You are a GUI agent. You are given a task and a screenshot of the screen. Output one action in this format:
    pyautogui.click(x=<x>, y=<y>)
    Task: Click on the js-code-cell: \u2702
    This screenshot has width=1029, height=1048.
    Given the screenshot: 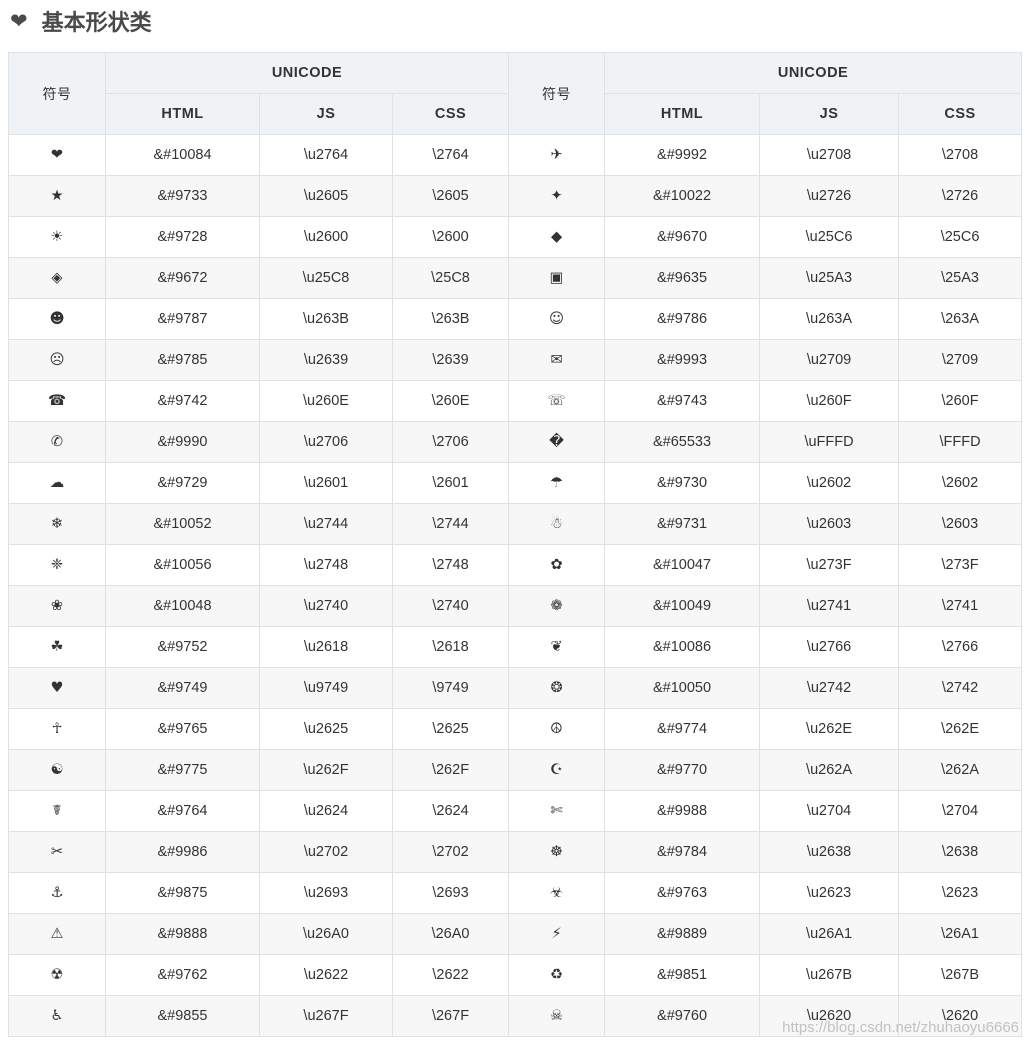 What is the action you would take?
    pyautogui.click(x=326, y=852)
    